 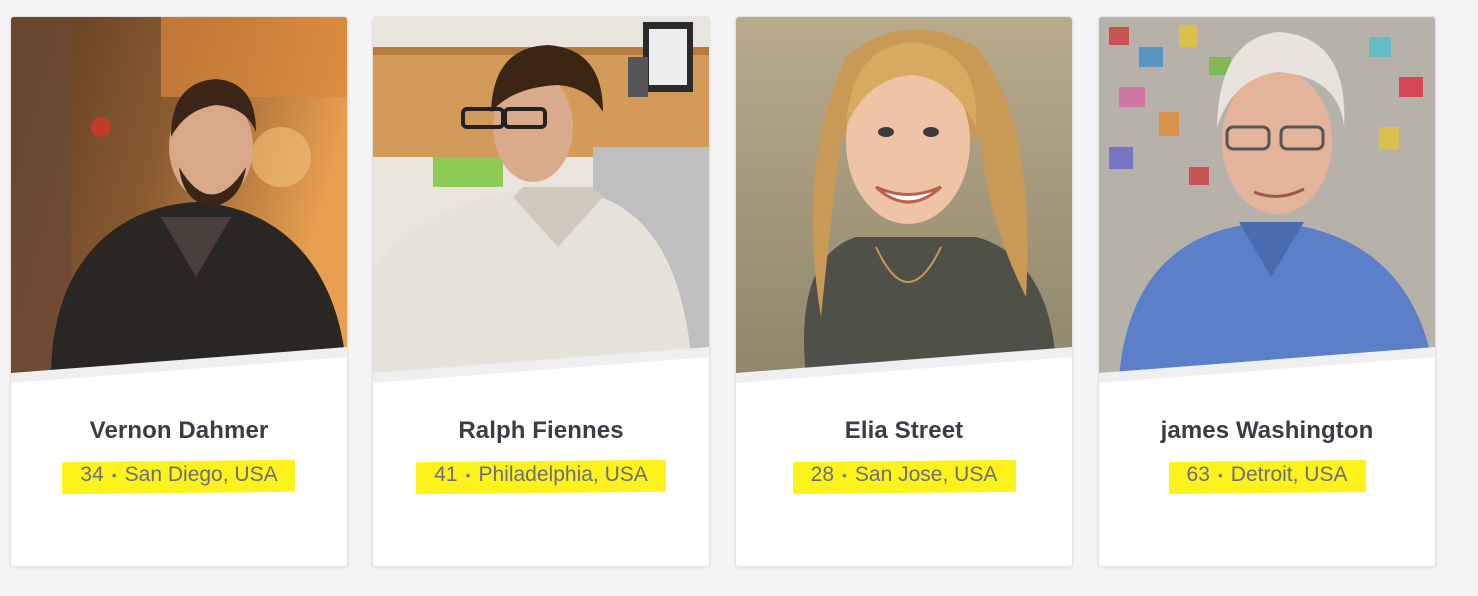 I want to click on person-age: 41, so click(x=446, y=474).